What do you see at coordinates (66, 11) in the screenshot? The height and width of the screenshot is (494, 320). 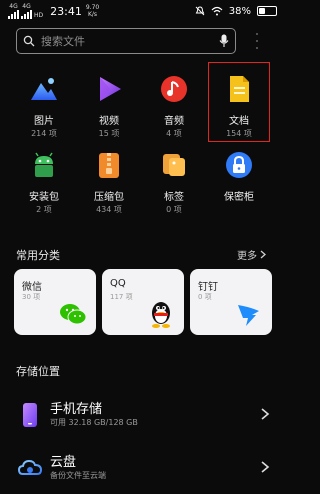 I see `clock-time: 23:41` at bounding box center [66, 11].